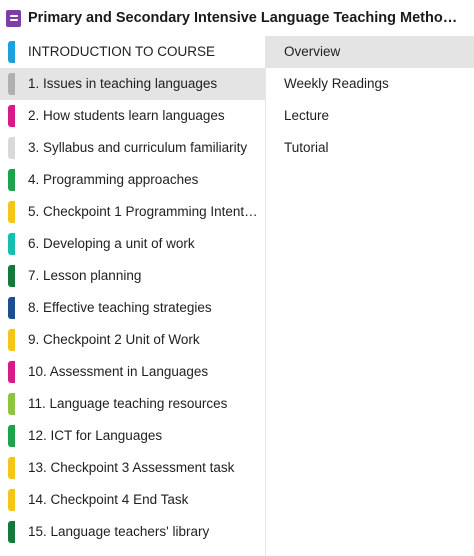 This screenshot has height=556, width=474. I want to click on section-label: 9. Checkpoint 2 Unit of Work, so click(114, 339).